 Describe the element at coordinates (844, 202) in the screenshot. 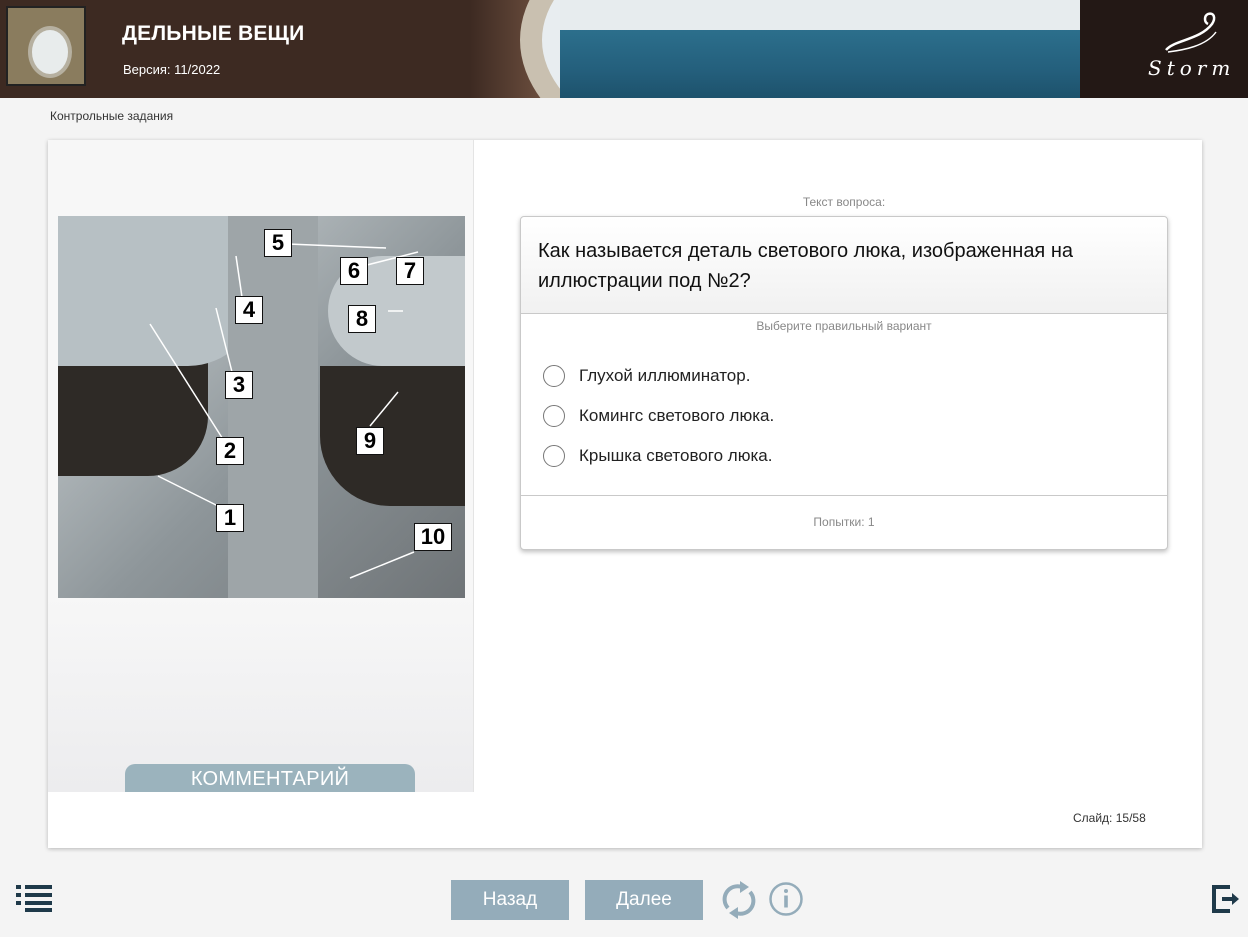

I see `question-label: Текст вопроса:` at that location.